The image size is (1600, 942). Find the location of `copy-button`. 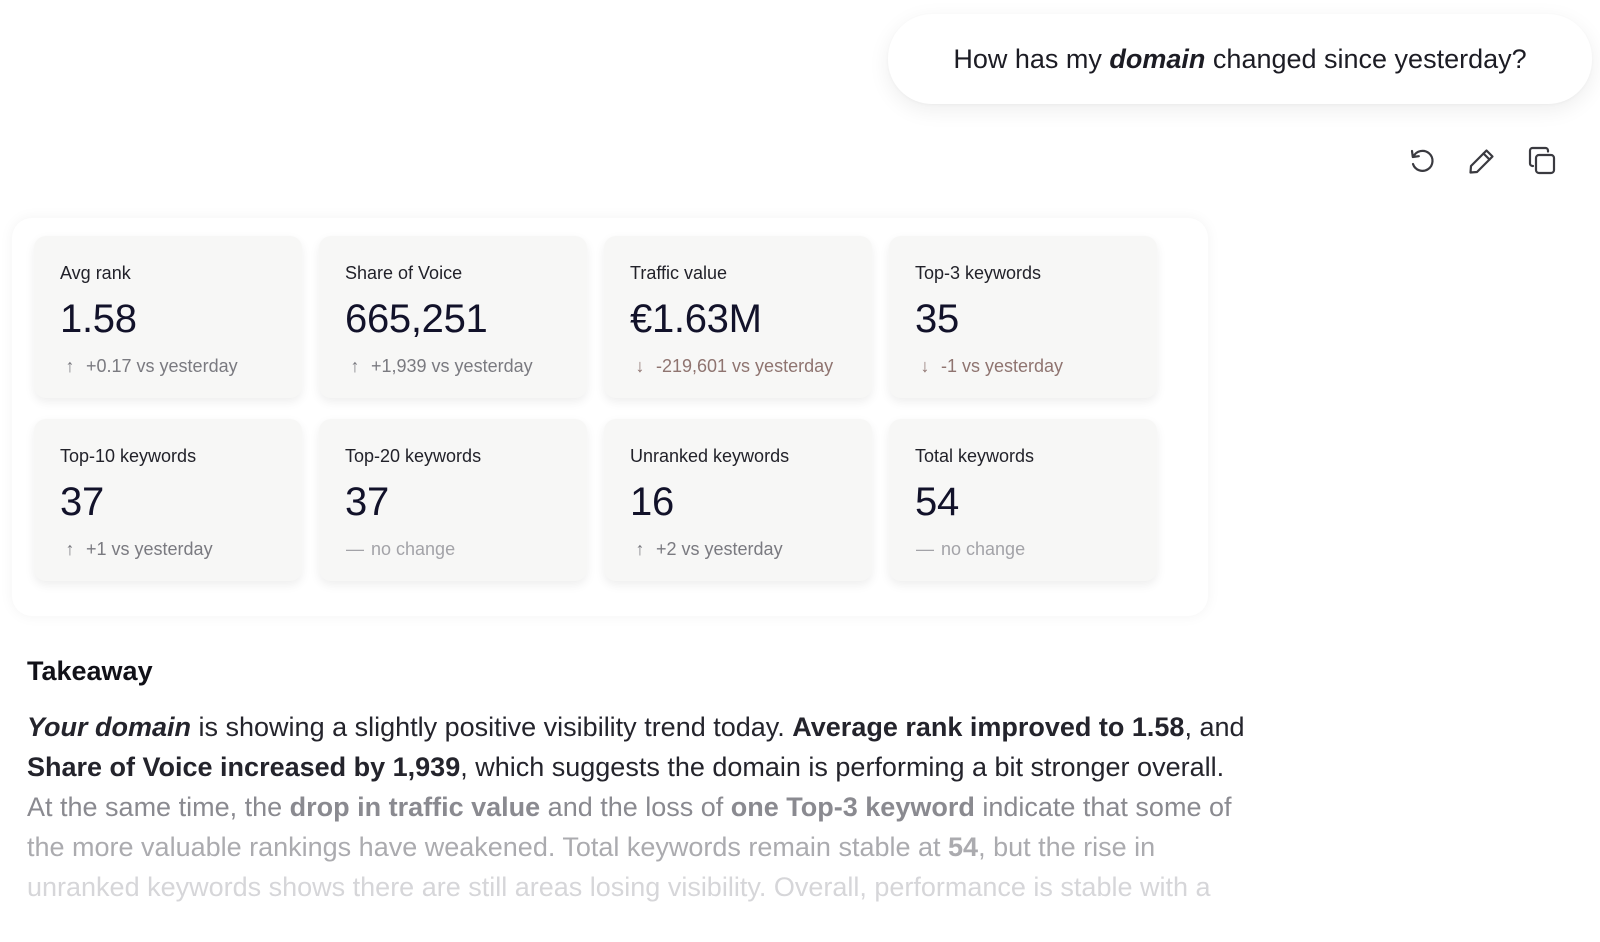

copy-button is located at coordinates (1542, 161).